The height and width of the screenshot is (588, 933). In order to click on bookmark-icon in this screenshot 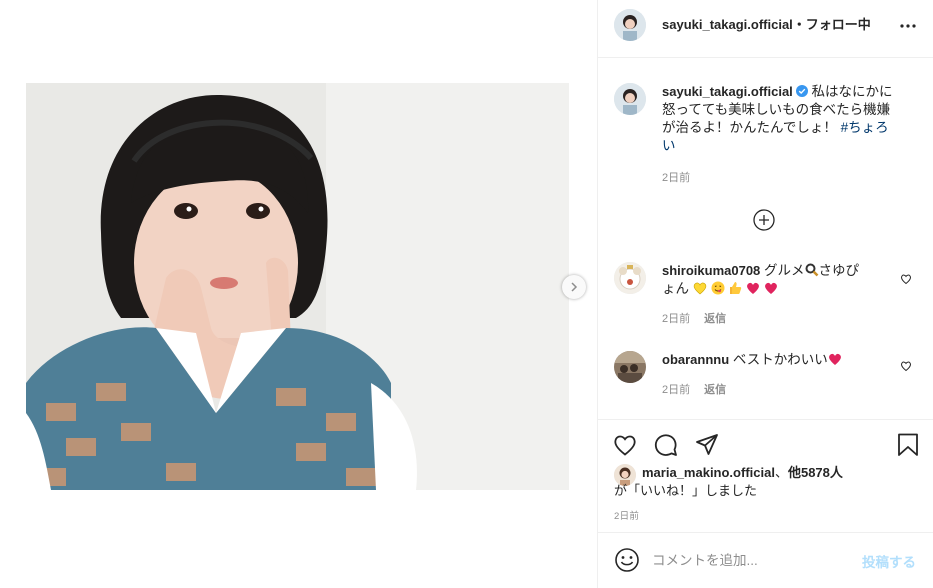, I will do `click(908, 444)`.